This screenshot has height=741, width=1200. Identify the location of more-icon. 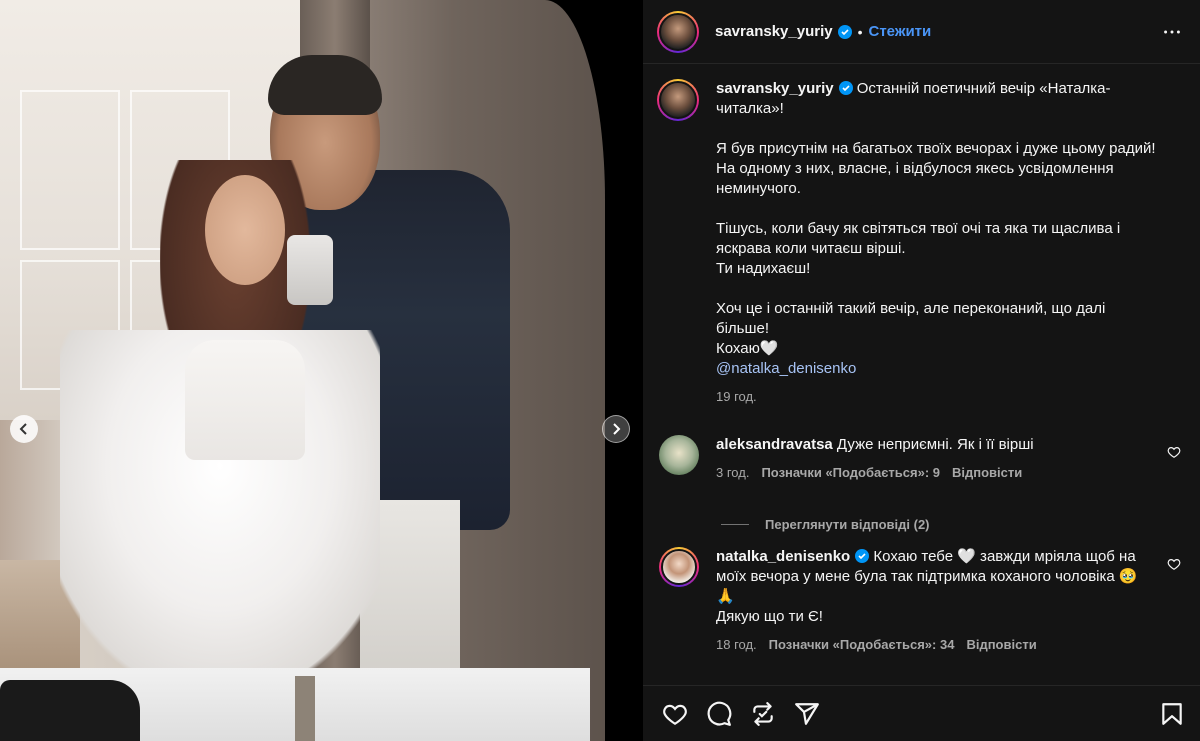
(1172, 31).